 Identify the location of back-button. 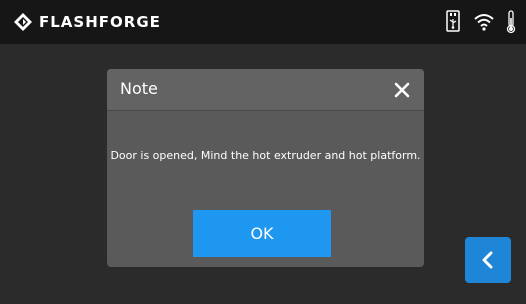
(488, 260).